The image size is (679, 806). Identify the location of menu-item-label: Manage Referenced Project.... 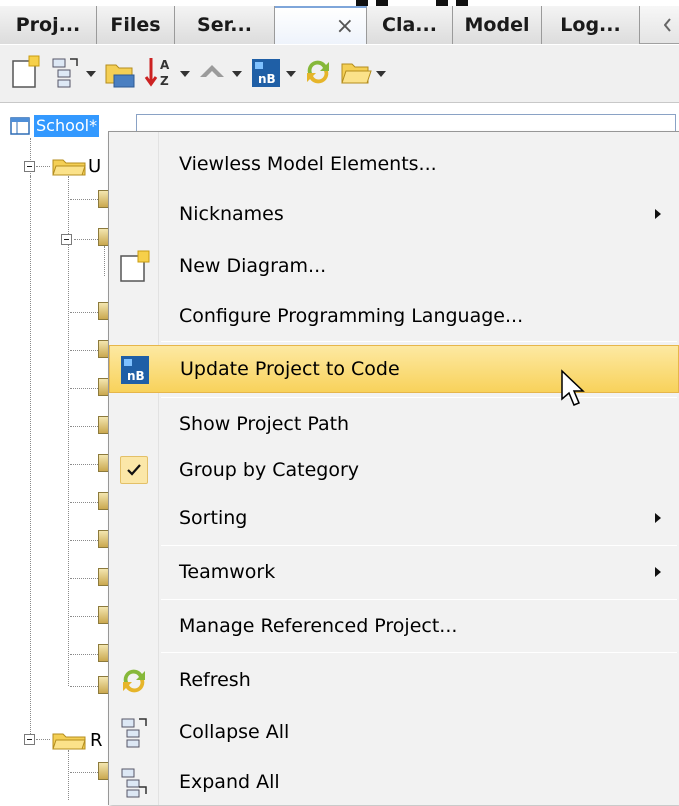
(318, 626).